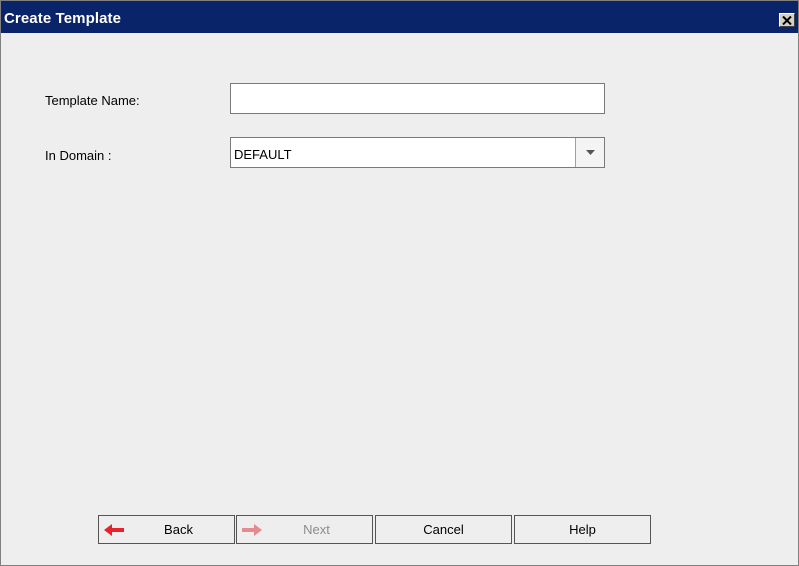  I want to click on cancel-button-label: Cancel, so click(443, 529).